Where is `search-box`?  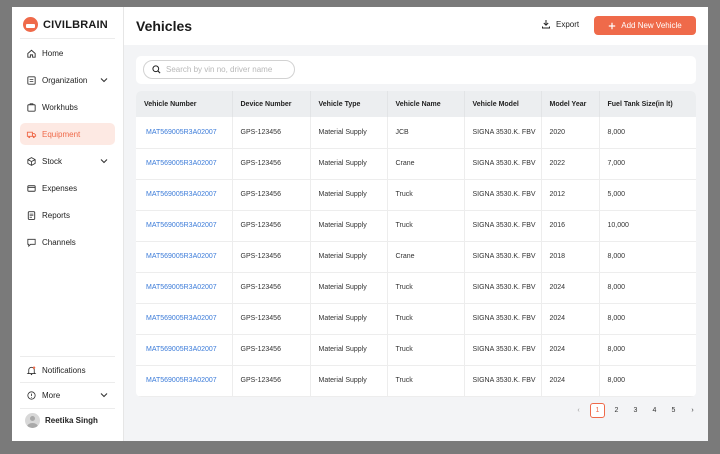 search-box is located at coordinates (219, 69).